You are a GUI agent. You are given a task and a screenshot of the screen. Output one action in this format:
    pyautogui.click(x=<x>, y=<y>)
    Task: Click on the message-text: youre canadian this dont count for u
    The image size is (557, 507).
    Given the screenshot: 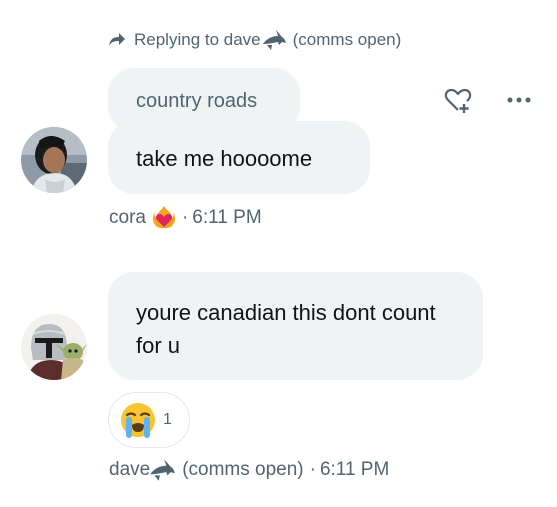 What is the action you would take?
    pyautogui.click(x=286, y=329)
    